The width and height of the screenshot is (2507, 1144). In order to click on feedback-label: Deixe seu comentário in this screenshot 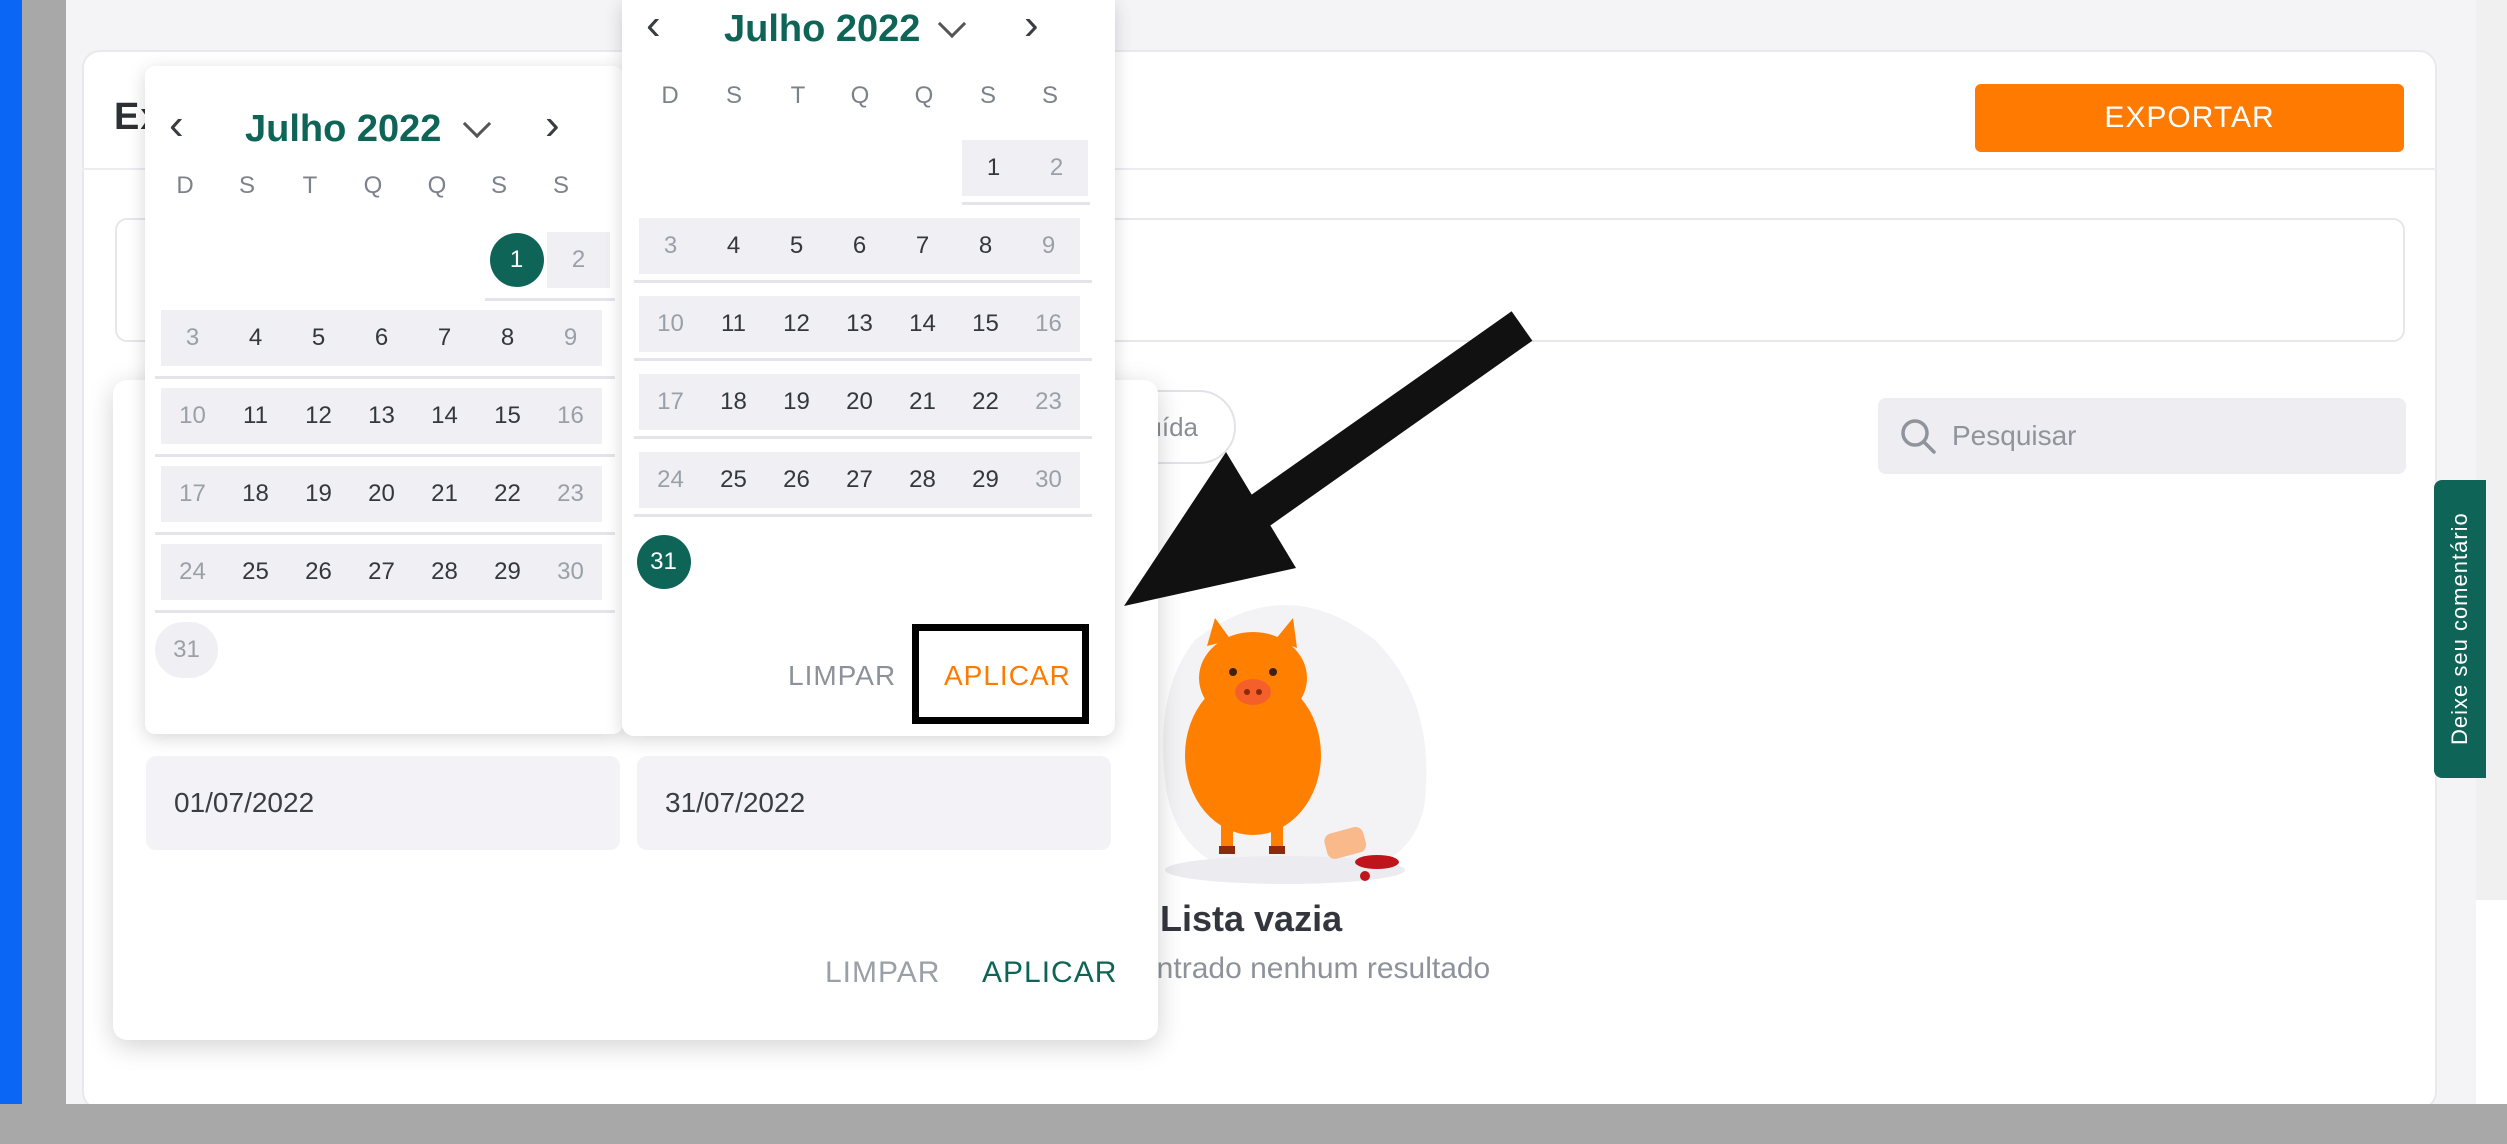, I will do `click(2459, 629)`.